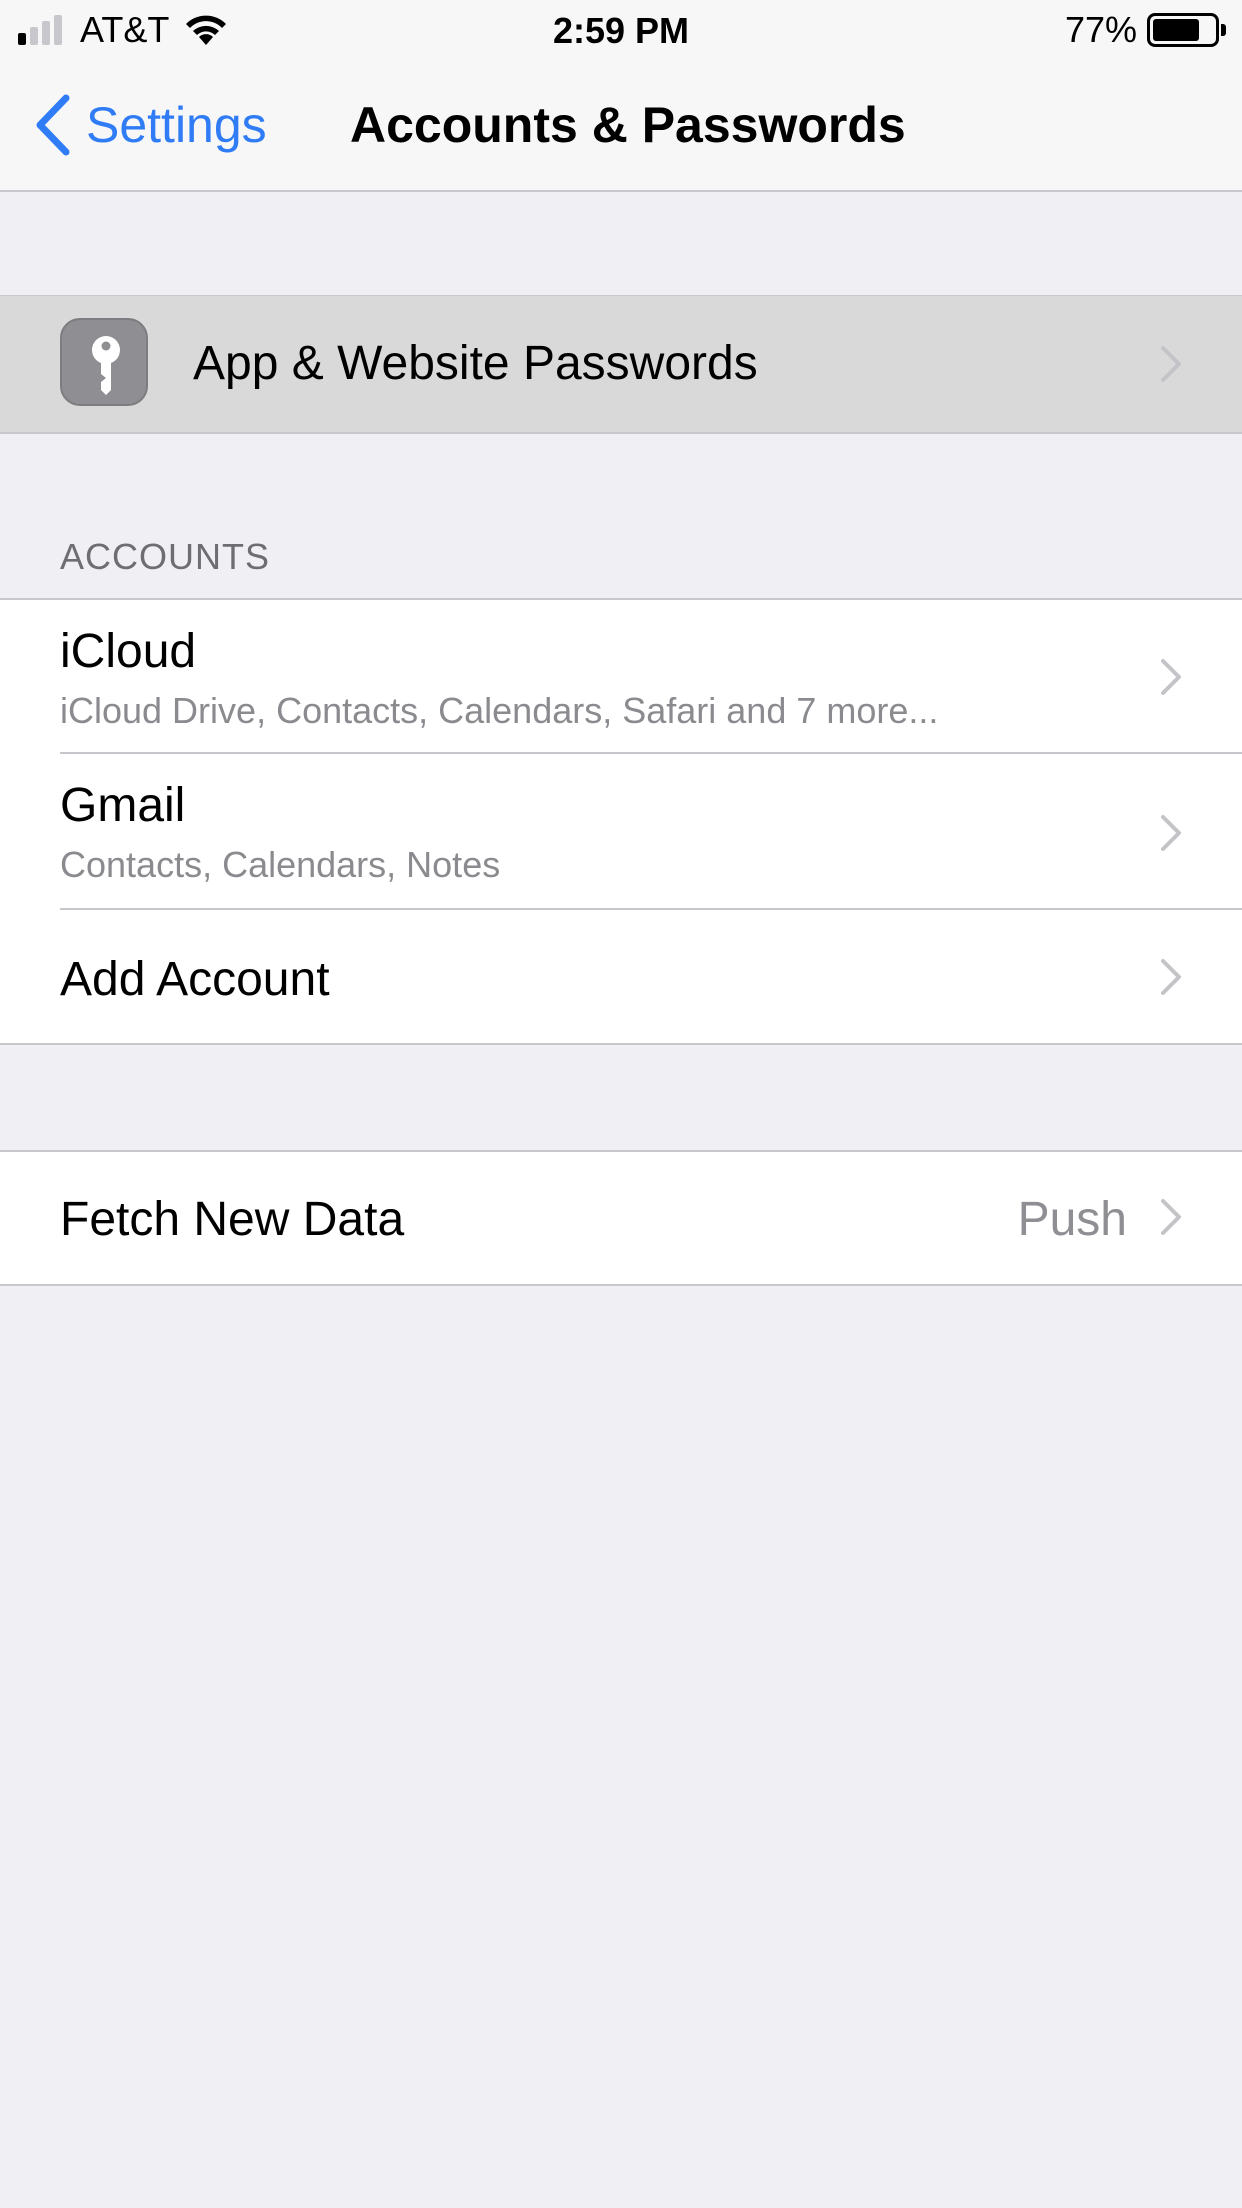 The width and height of the screenshot is (1242, 2208). I want to click on app-website-passwords-row: App & Website Passwords, so click(621, 364).